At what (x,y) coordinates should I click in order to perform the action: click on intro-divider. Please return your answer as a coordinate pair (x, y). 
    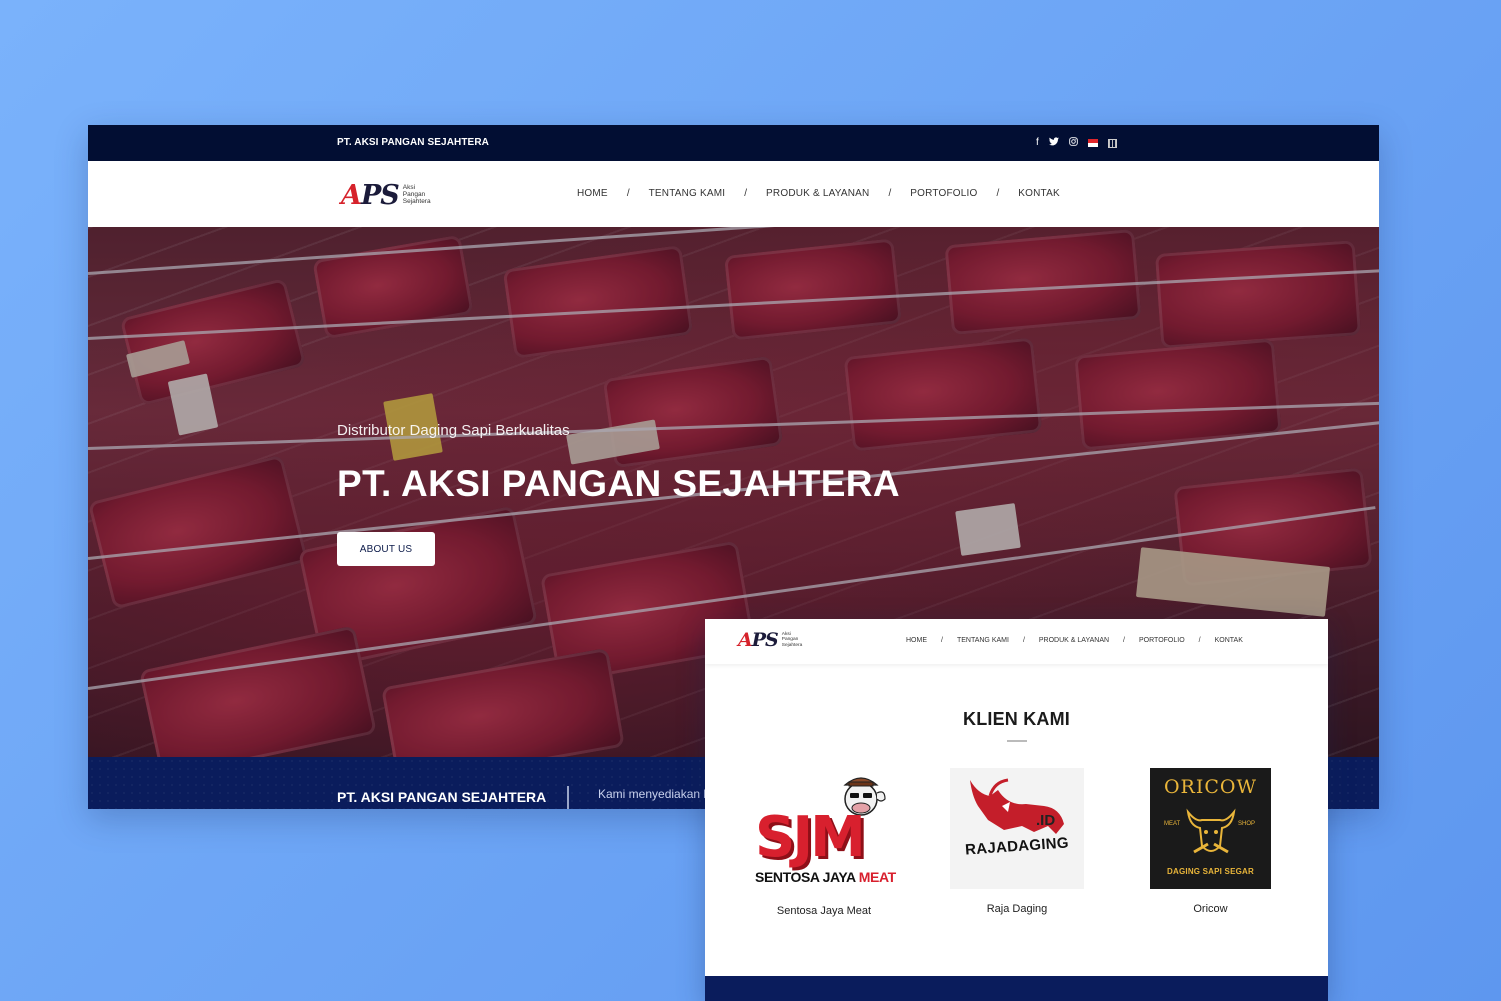
    Looking at the image, I should click on (568, 797).